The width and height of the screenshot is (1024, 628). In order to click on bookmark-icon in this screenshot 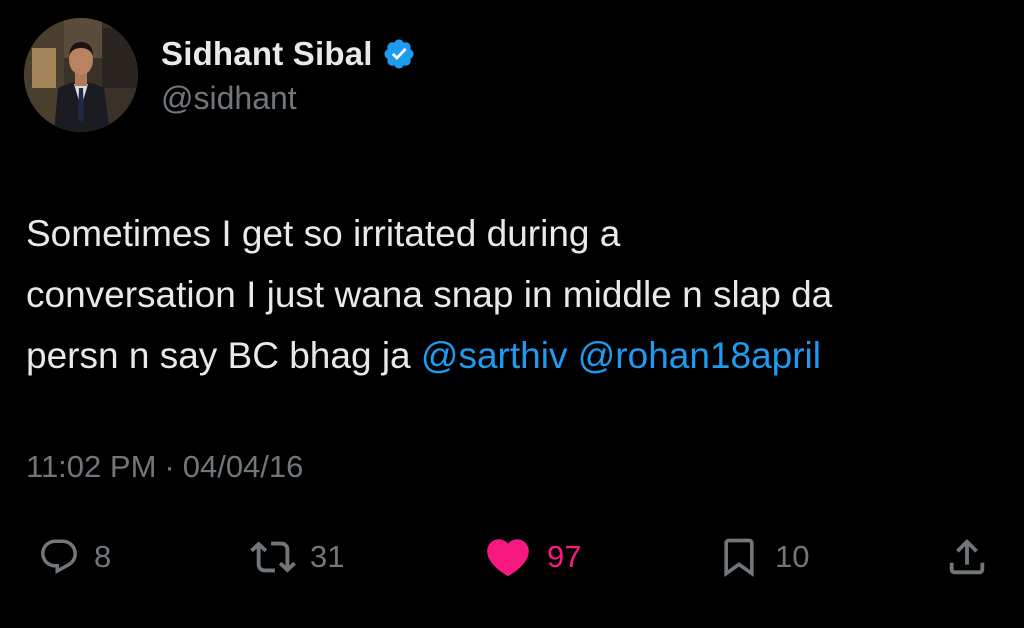, I will do `click(739, 557)`.